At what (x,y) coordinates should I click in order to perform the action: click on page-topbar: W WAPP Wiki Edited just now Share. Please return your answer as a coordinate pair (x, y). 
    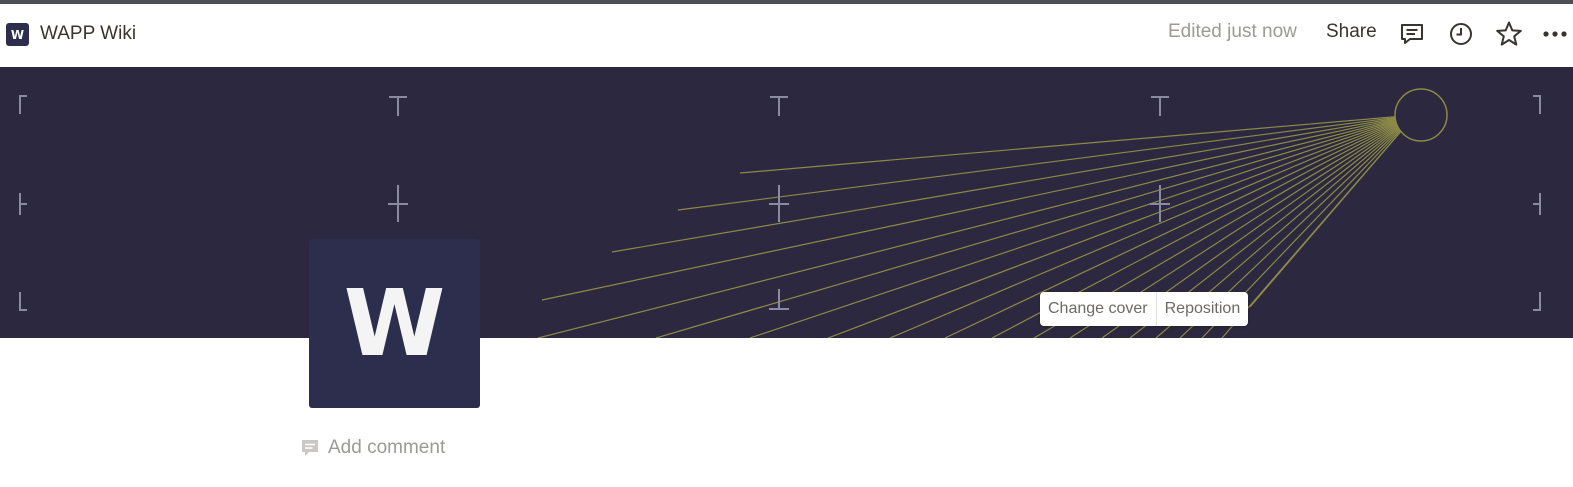
    Looking at the image, I should click on (786, 35).